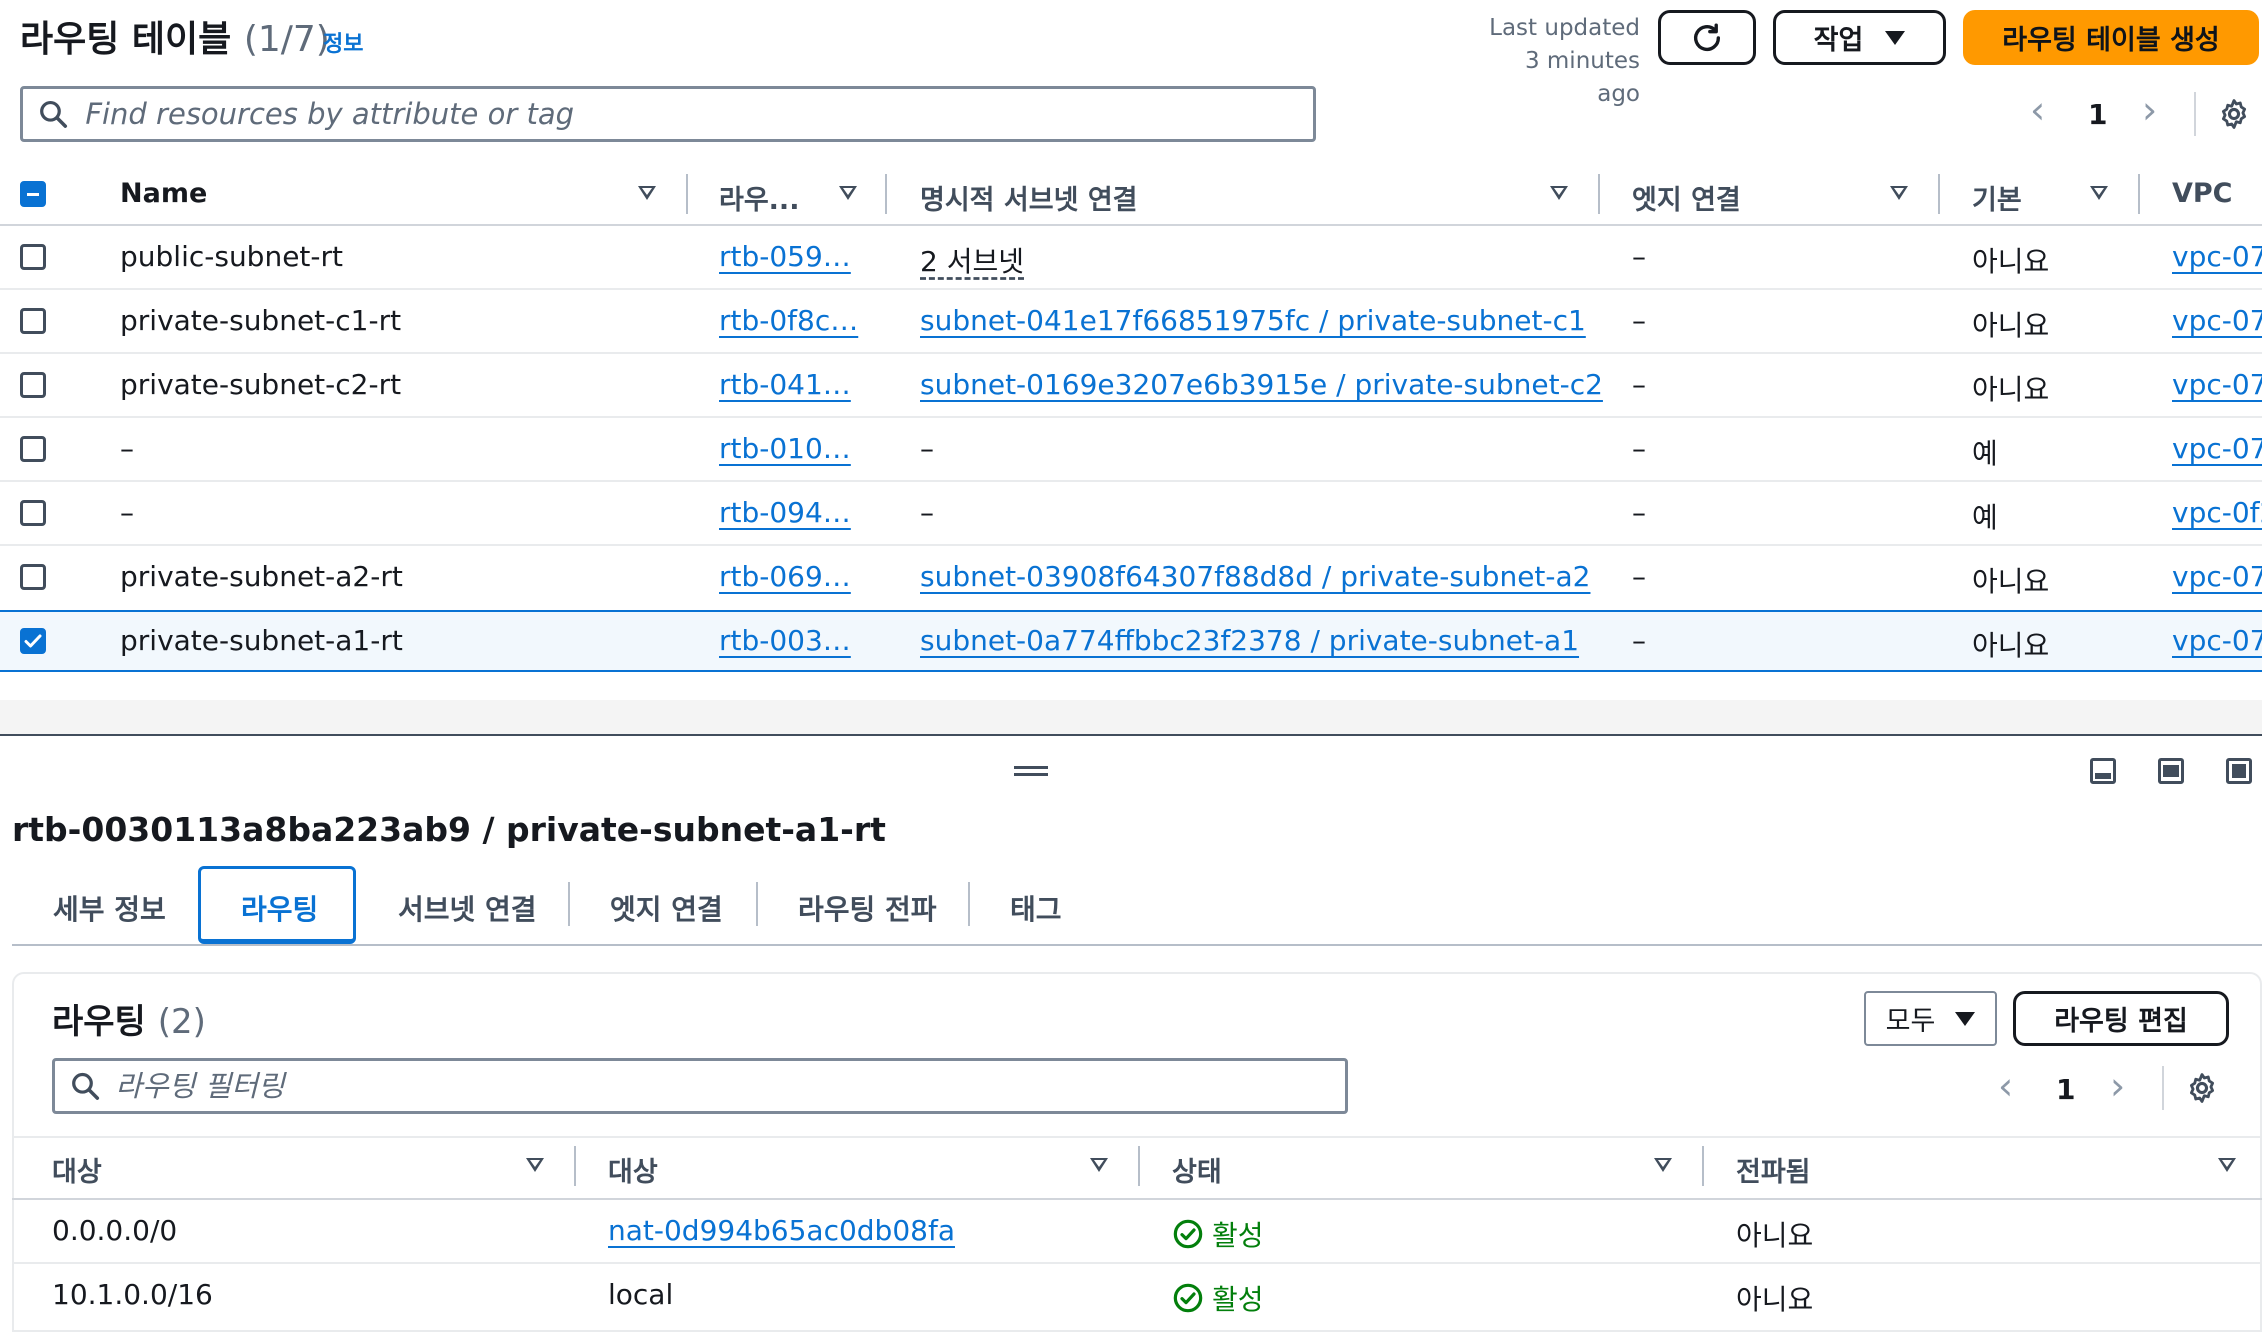 This screenshot has height=1332, width=2262. I want to click on route-search, so click(700, 1086).